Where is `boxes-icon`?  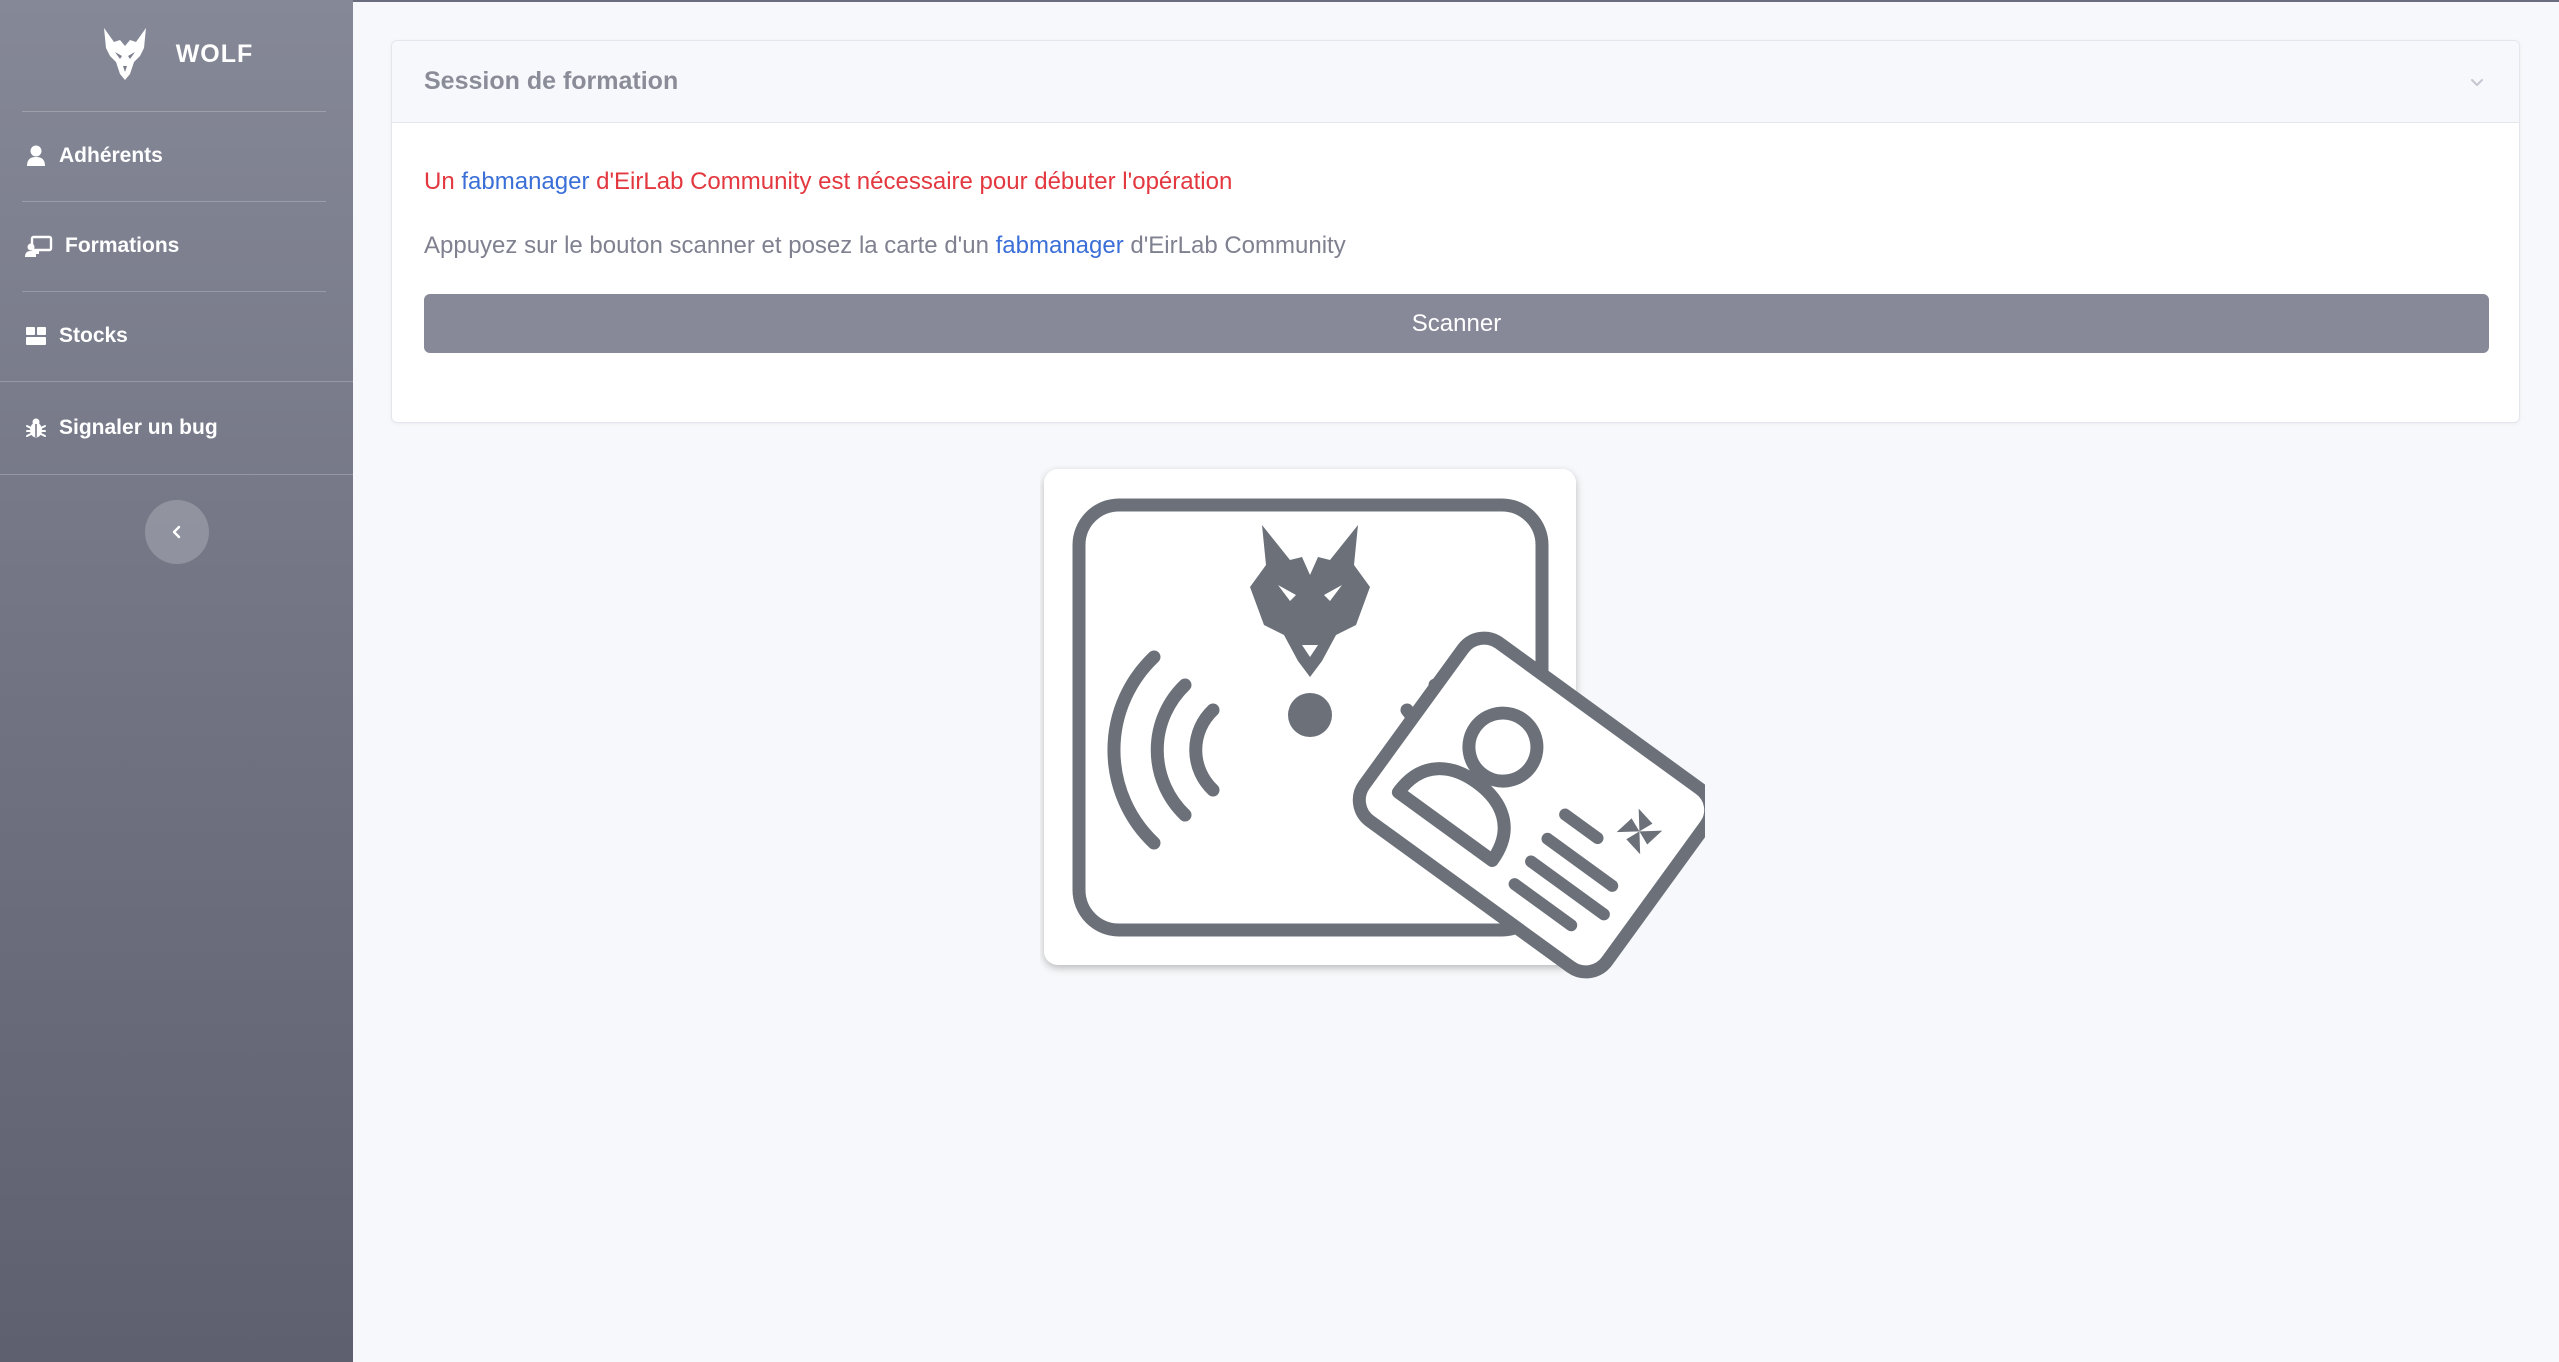
boxes-icon is located at coordinates (36, 336).